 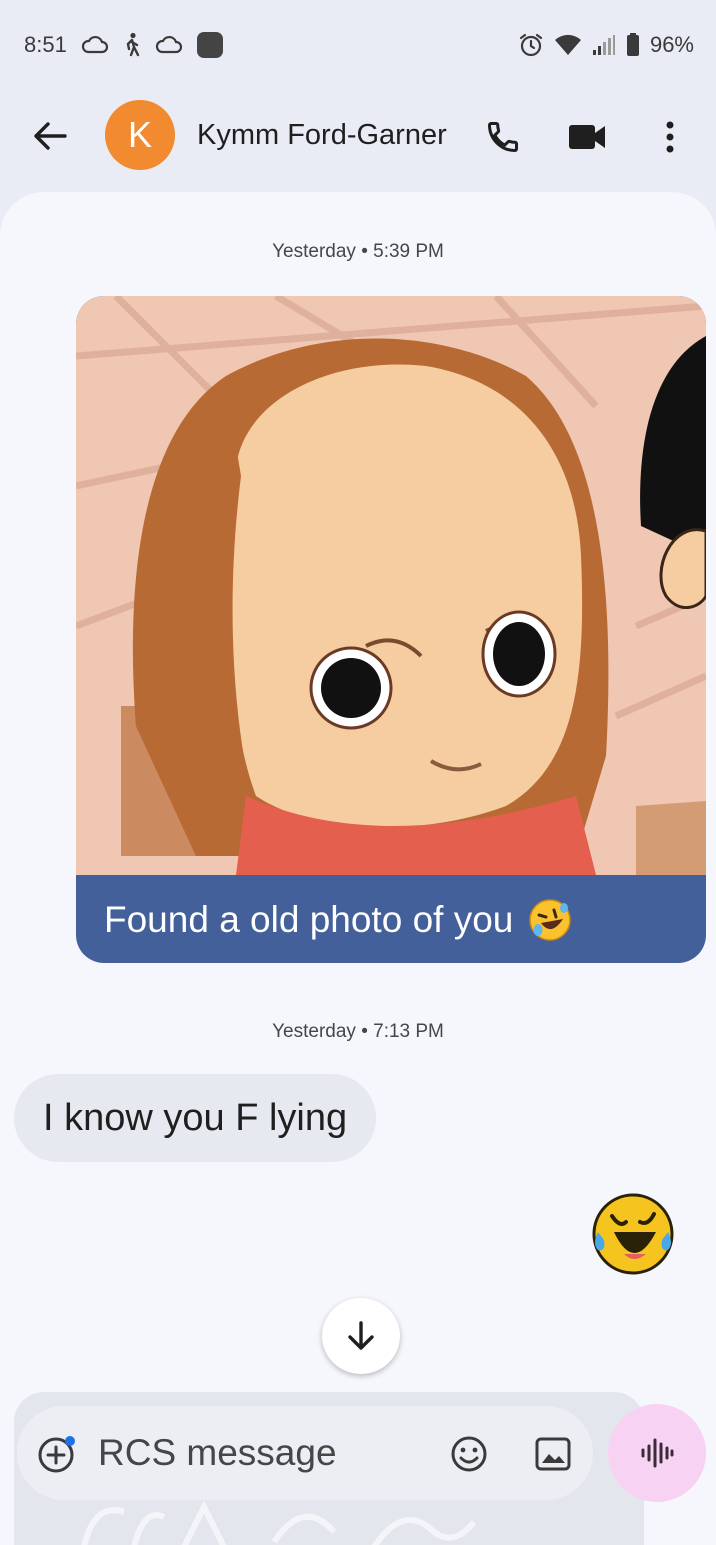 I want to click on gallery-button, so click(x=553, y=1454).